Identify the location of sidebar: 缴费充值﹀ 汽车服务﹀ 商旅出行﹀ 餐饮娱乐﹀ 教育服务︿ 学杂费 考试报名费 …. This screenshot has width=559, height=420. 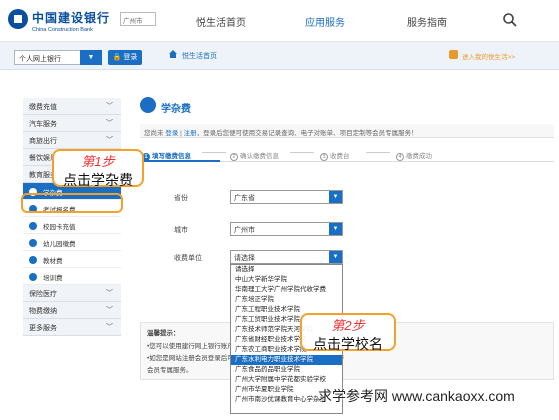
(72, 217).